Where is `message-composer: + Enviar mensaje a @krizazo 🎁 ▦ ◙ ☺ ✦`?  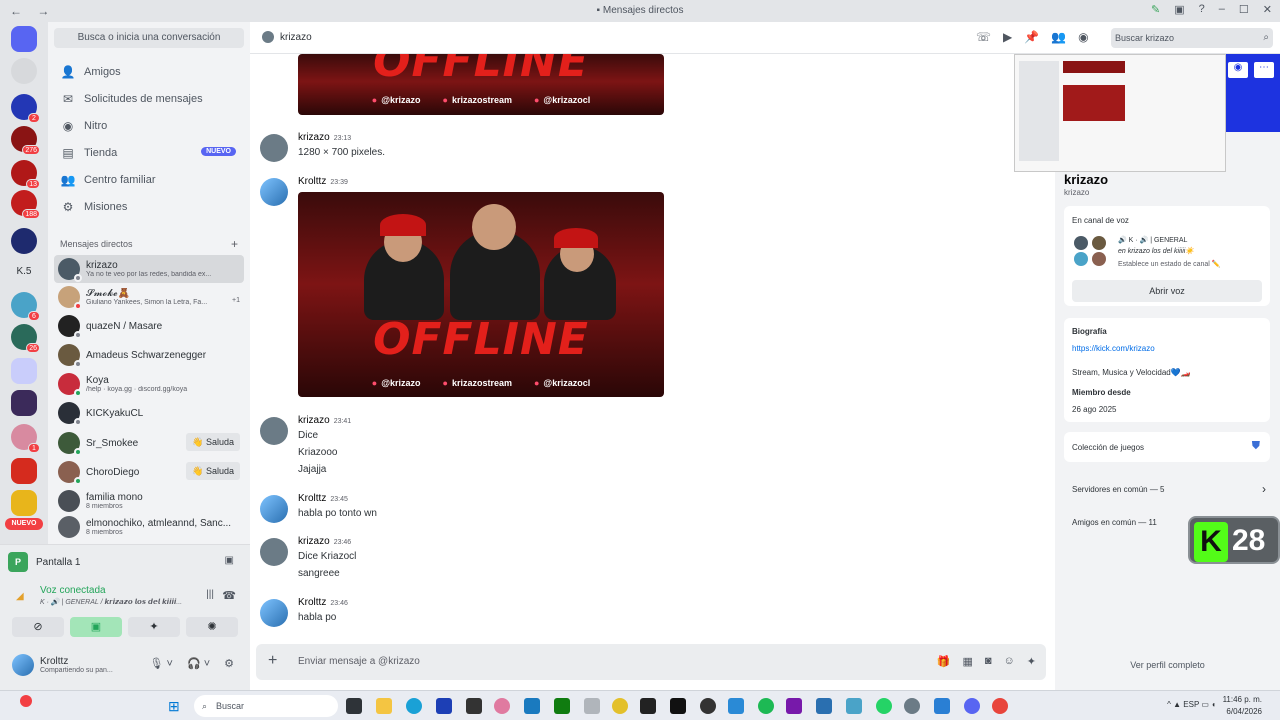 message-composer: + Enviar mensaje a @krizazo 🎁 ▦ ◙ ☺ ✦ is located at coordinates (651, 662).